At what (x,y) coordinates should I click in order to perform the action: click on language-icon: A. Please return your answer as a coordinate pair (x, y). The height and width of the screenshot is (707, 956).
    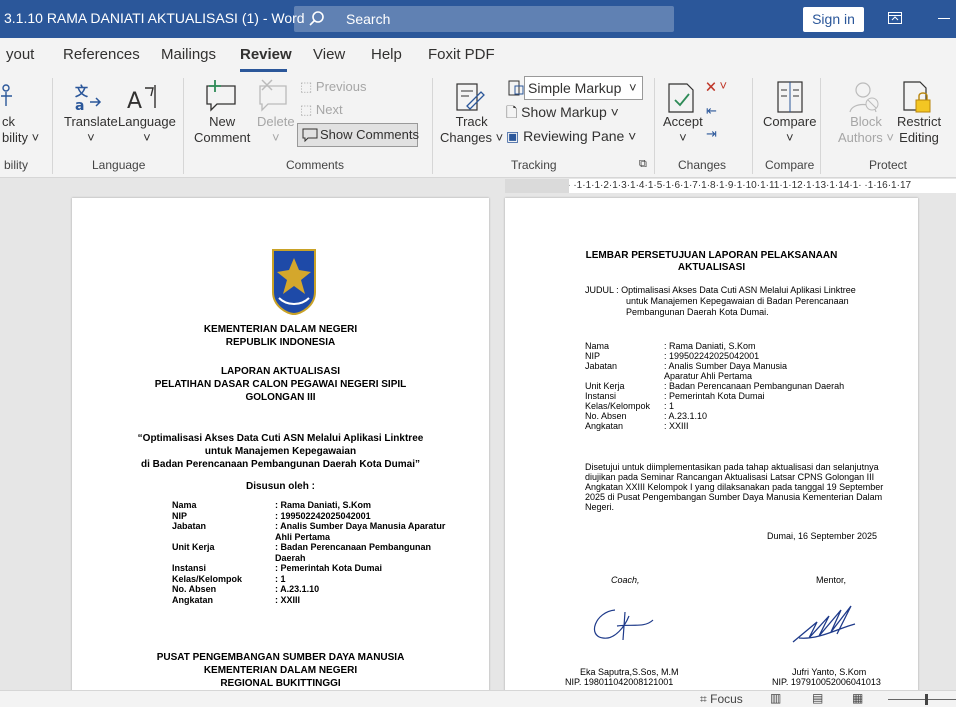
    Looking at the image, I should click on (141, 98).